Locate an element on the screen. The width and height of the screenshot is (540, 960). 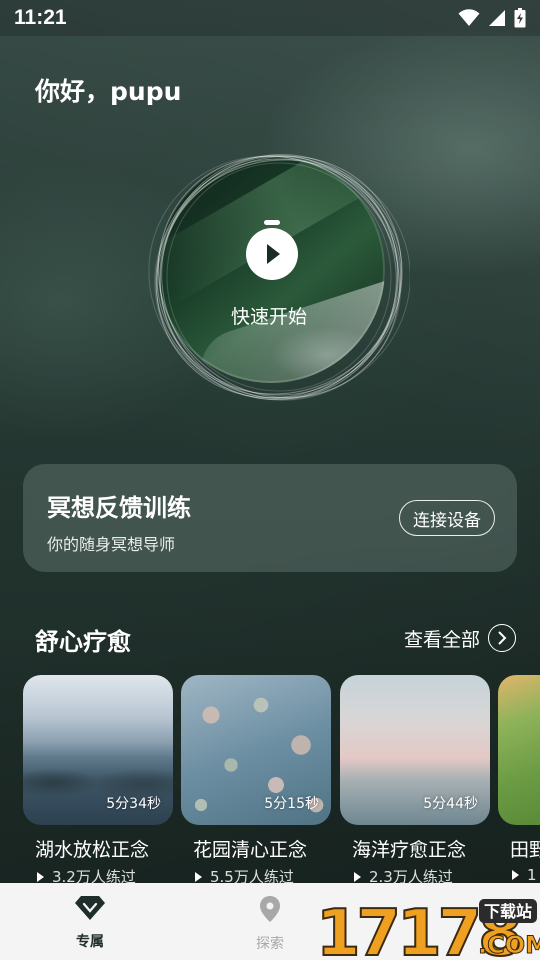
meditation-title: 湖水放松正念 is located at coordinates (92, 850).